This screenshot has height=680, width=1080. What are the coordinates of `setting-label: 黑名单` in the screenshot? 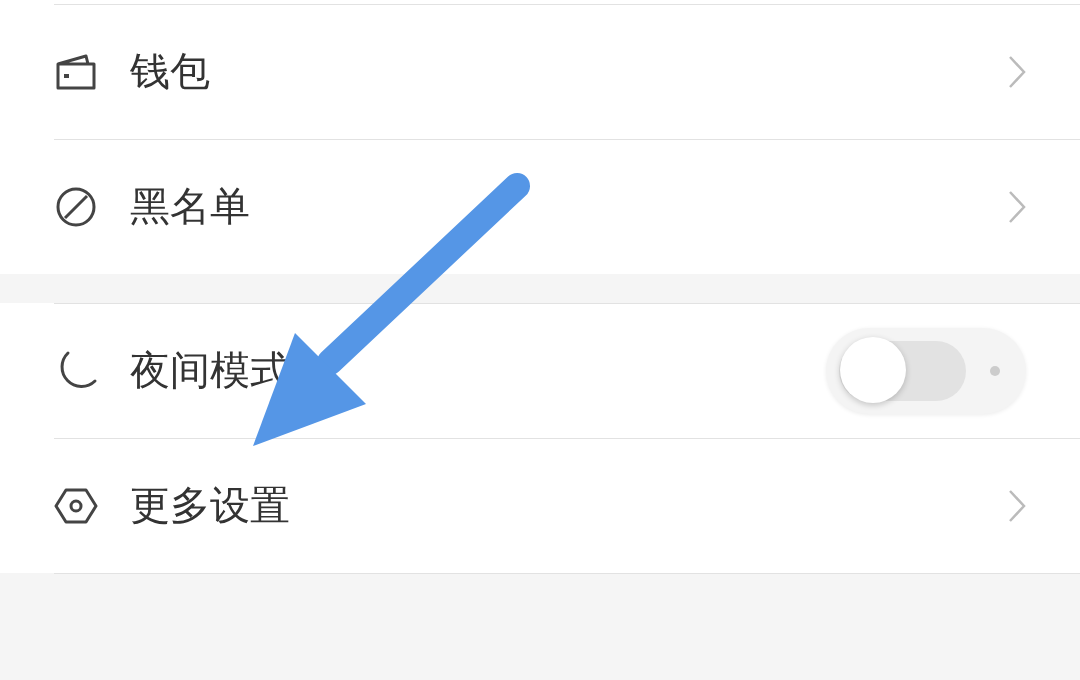 It's located at (569, 206).